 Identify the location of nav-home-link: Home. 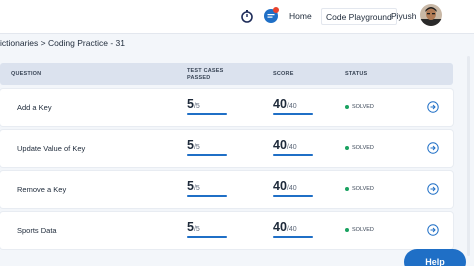
(300, 16).